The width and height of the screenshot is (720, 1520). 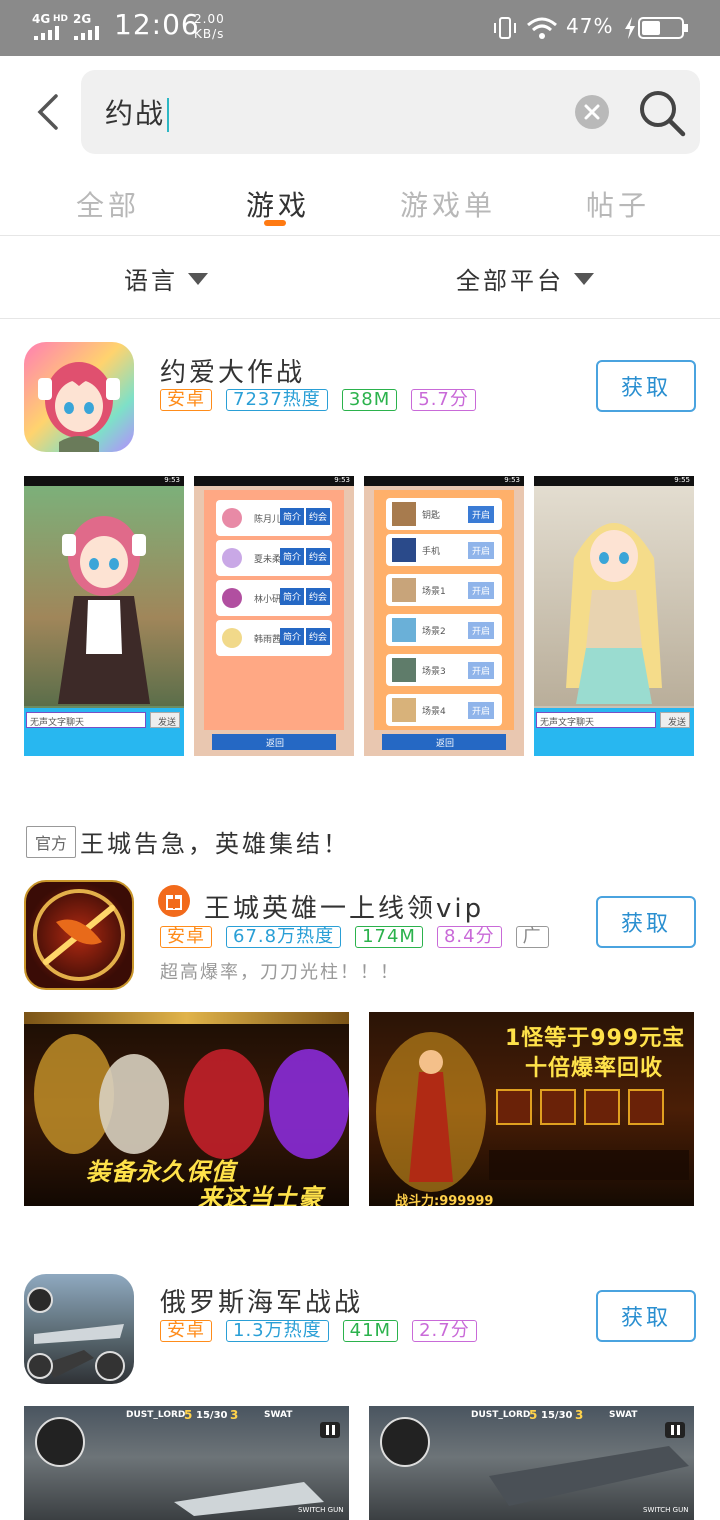 I want to click on battery-icon, so click(x=663, y=28).